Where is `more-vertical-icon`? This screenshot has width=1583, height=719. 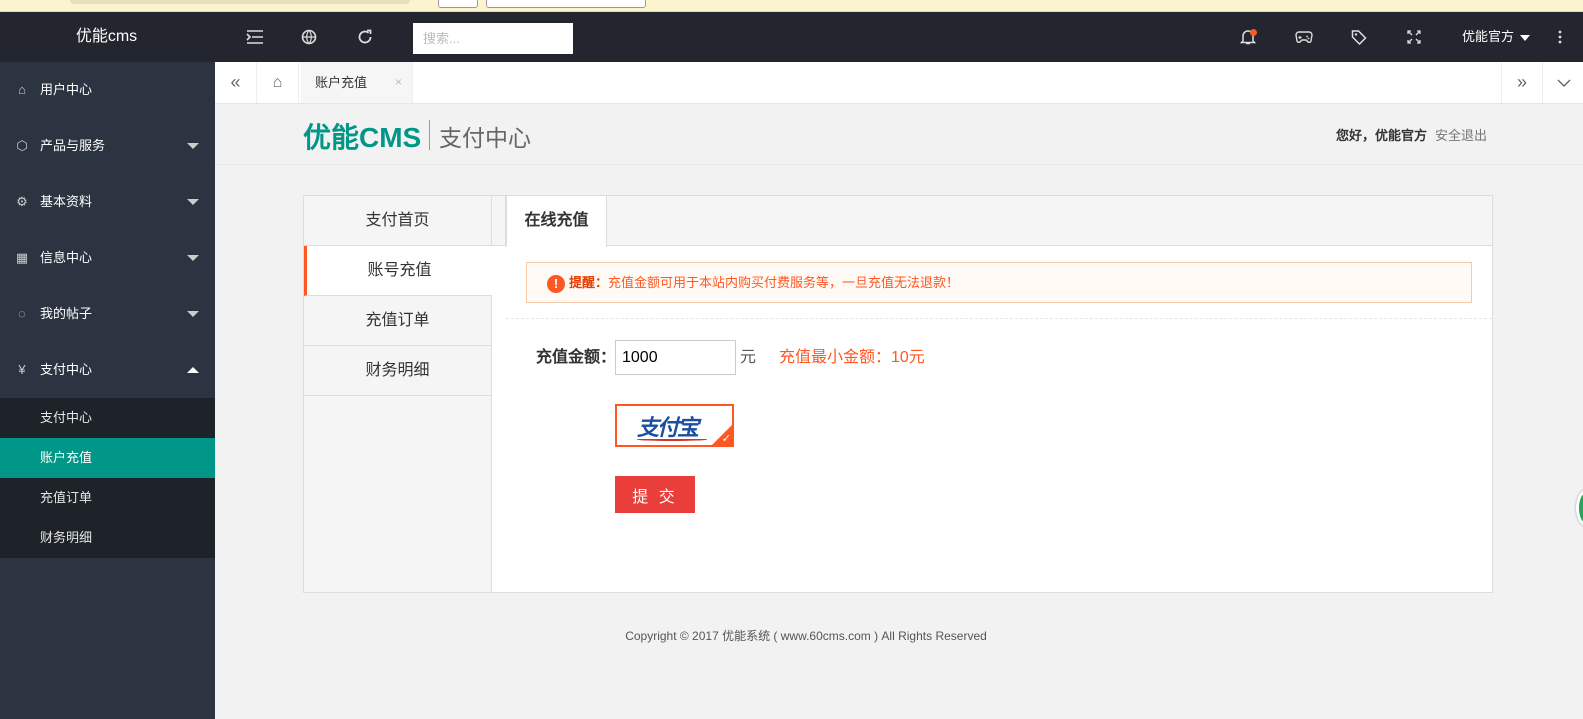
more-vertical-icon is located at coordinates (1560, 37).